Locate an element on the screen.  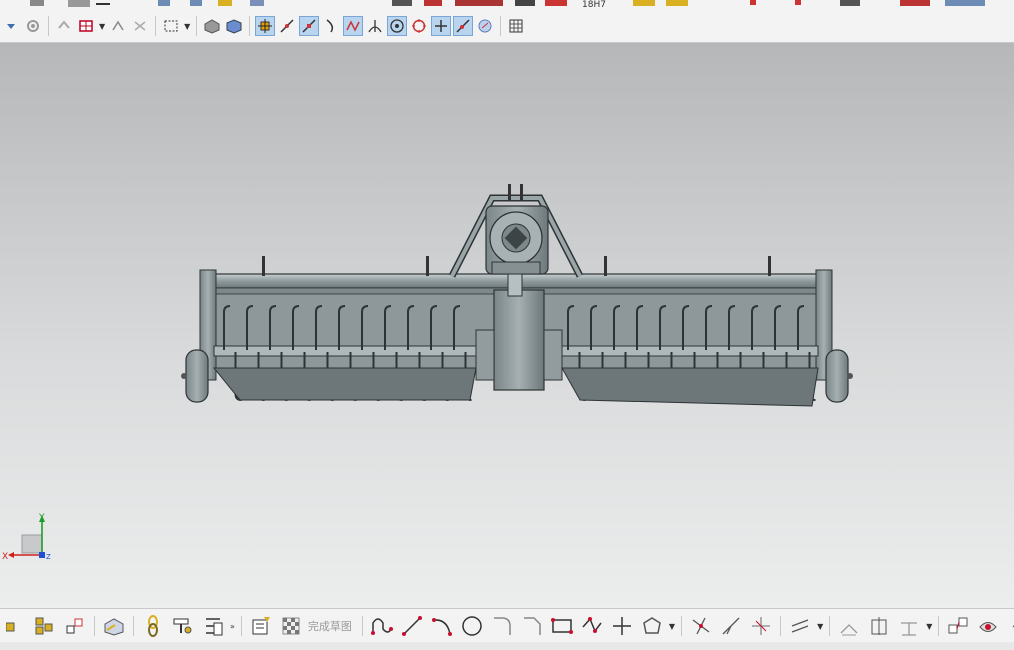
grid-icon is located at coordinates (516, 26).